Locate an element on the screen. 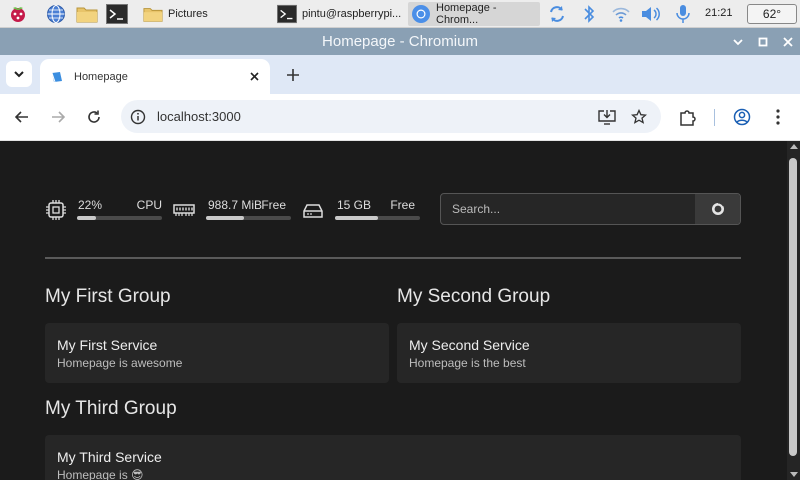 The height and width of the screenshot is (480, 800). disk-usage-bar is located at coordinates (377, 218).